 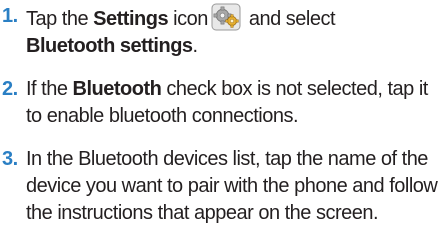 I want to click on step-number: 3., so click(x=10, y=159).